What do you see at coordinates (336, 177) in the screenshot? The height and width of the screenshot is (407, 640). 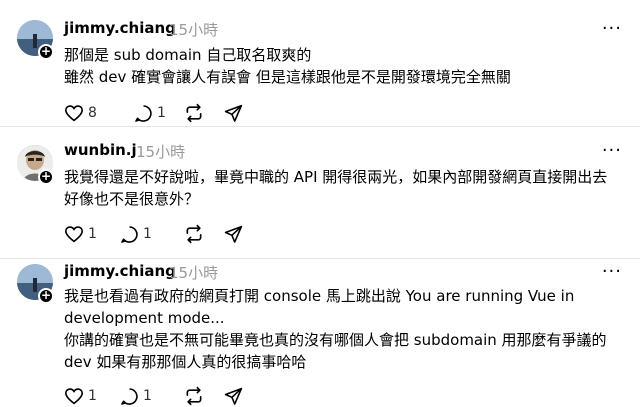 I see `comment-line: 我覺得還是不好說啦，畢竟中職的 API 開得很兩光，如果內部開發網頁直接開出去` at bounding box center [336, 177].